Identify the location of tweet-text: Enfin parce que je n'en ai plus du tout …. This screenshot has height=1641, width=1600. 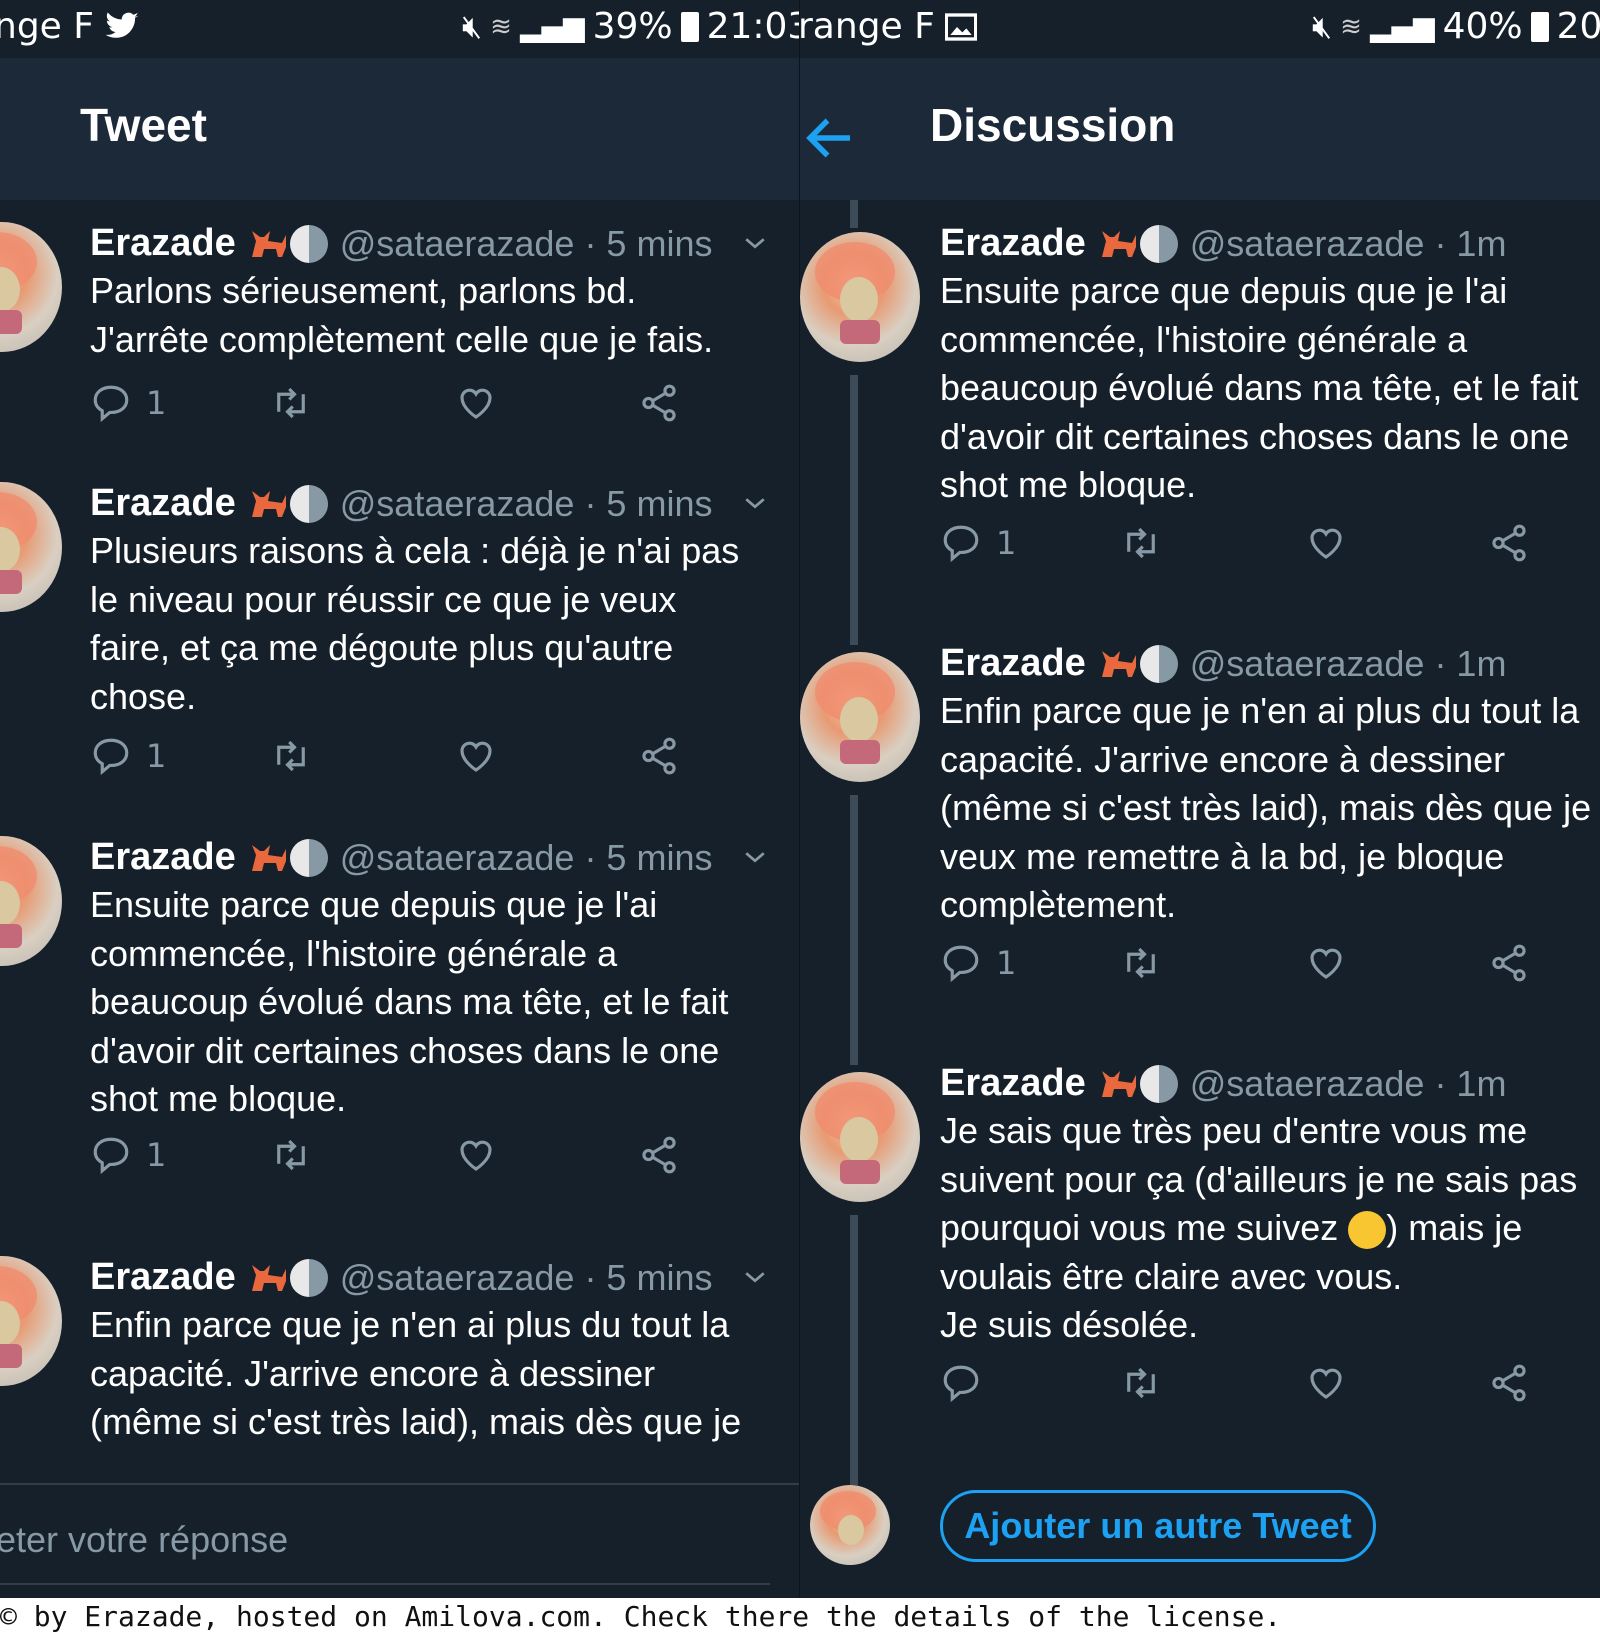
(1266, 807).